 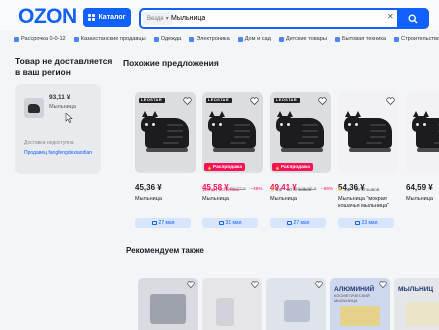 I want to click on catalog-button: Каталог, so click(x=107, y=17).